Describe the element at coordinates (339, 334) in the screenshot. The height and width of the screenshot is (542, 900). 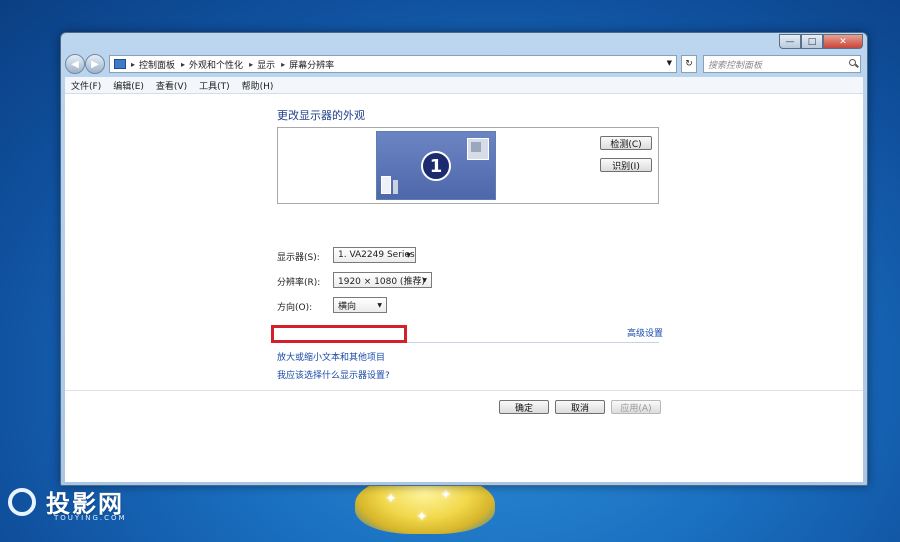
I see `highlight-annotation` at that location.